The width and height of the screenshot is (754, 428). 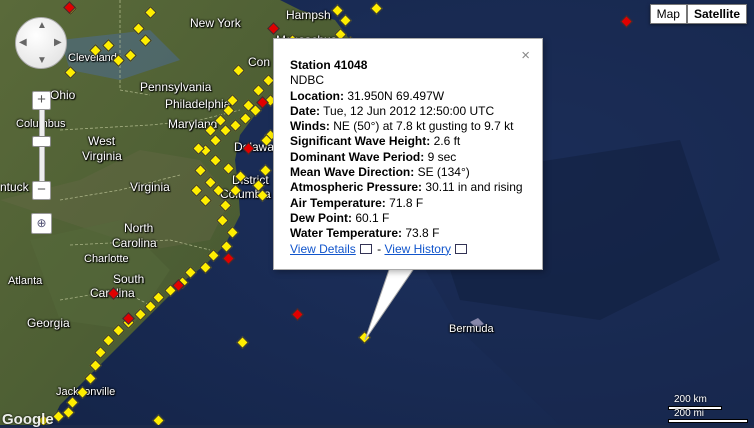 What do you see at coordinates (28, 419) in the screenshot?
I see `google-logo: Google` at bounding box center [28, 419].